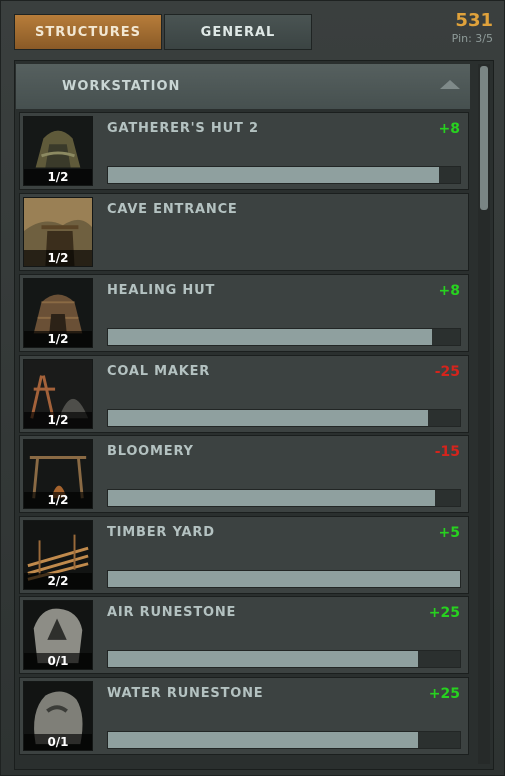 Image resolution: width=505 pixels, height=776 pixels. What do you see at coordinates (58, 581) in the screenshot?
I see `row-count: 2/2` at bounding box center [58, 581].